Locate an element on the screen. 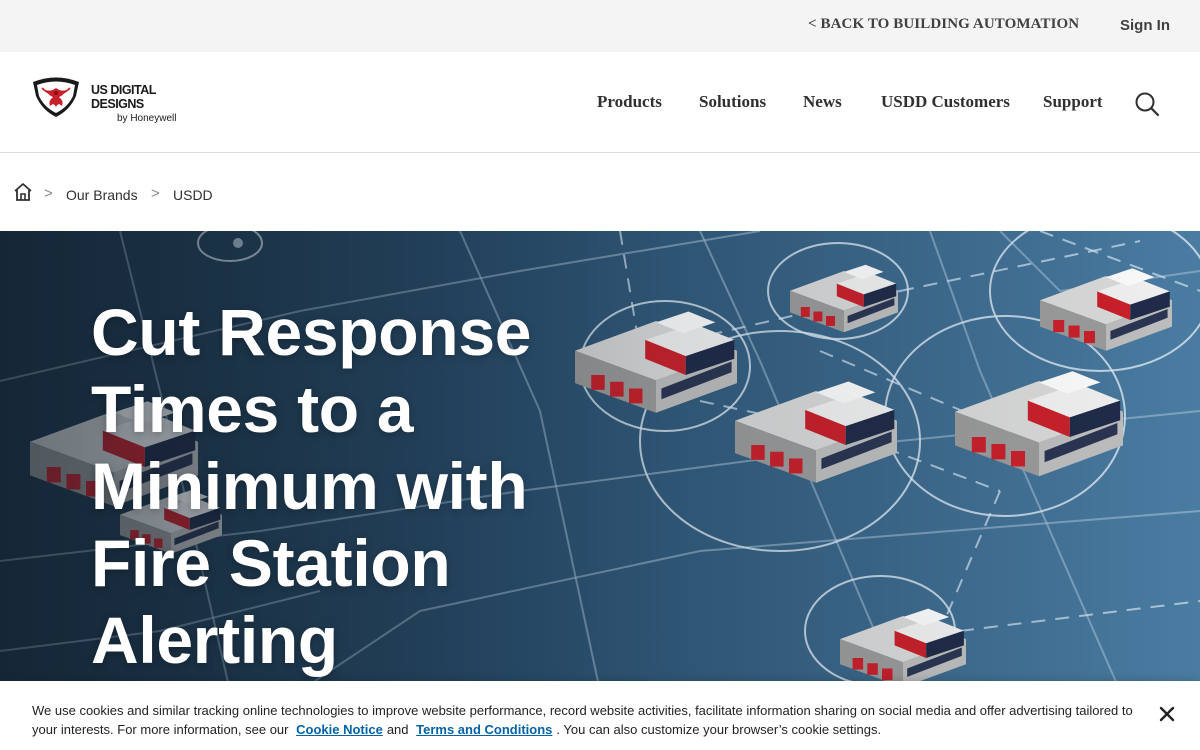 This screenshot has width=1200, height=750. nav-item-usdd-customers: USDD Customers is located at coordinates (945, 102).